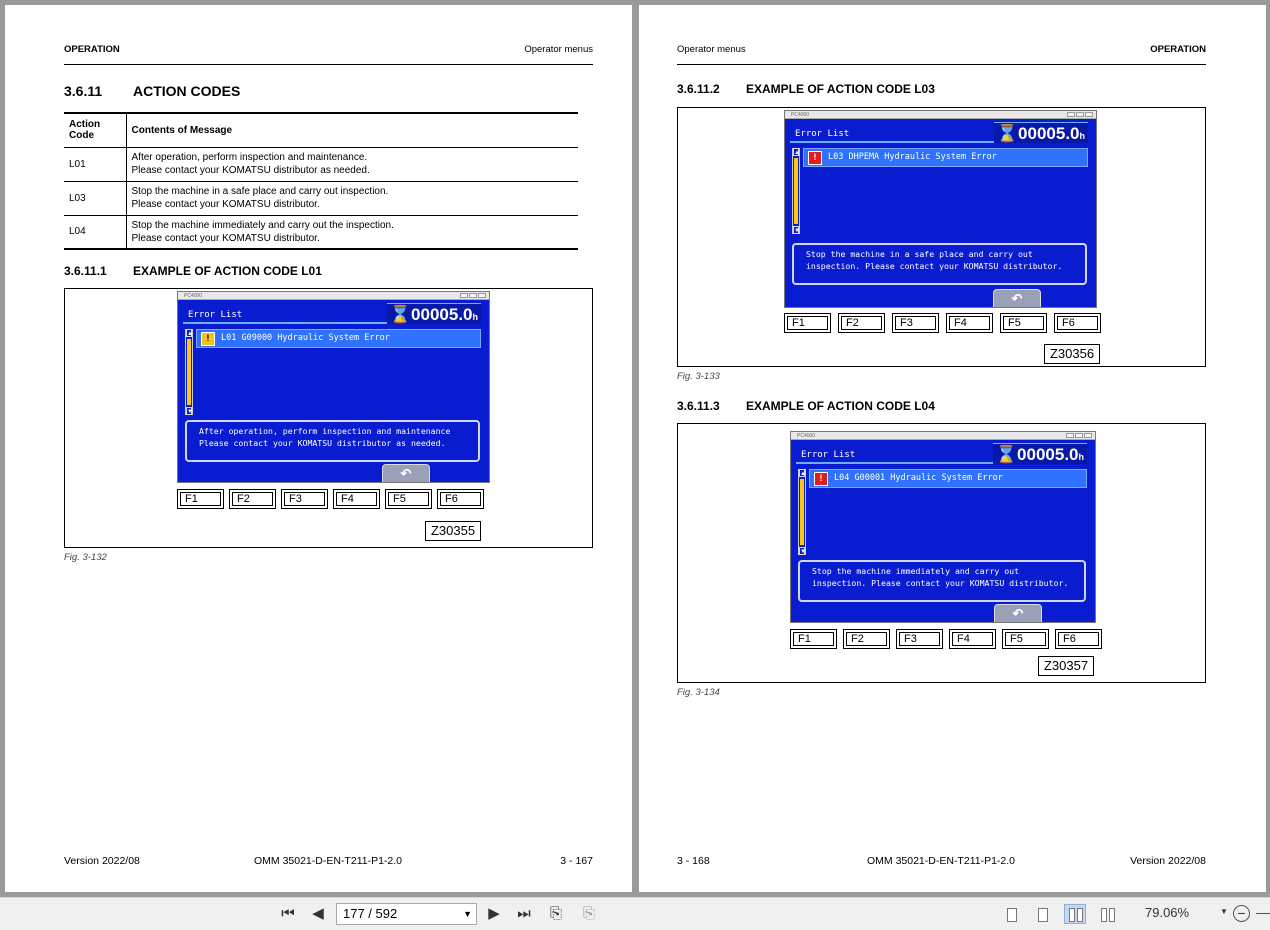 The image size is (1270, 930). What do you see at coordinates (1263, 913) in the screenshot?
I see `zoom-slider` at bounding box center [1263, 913].